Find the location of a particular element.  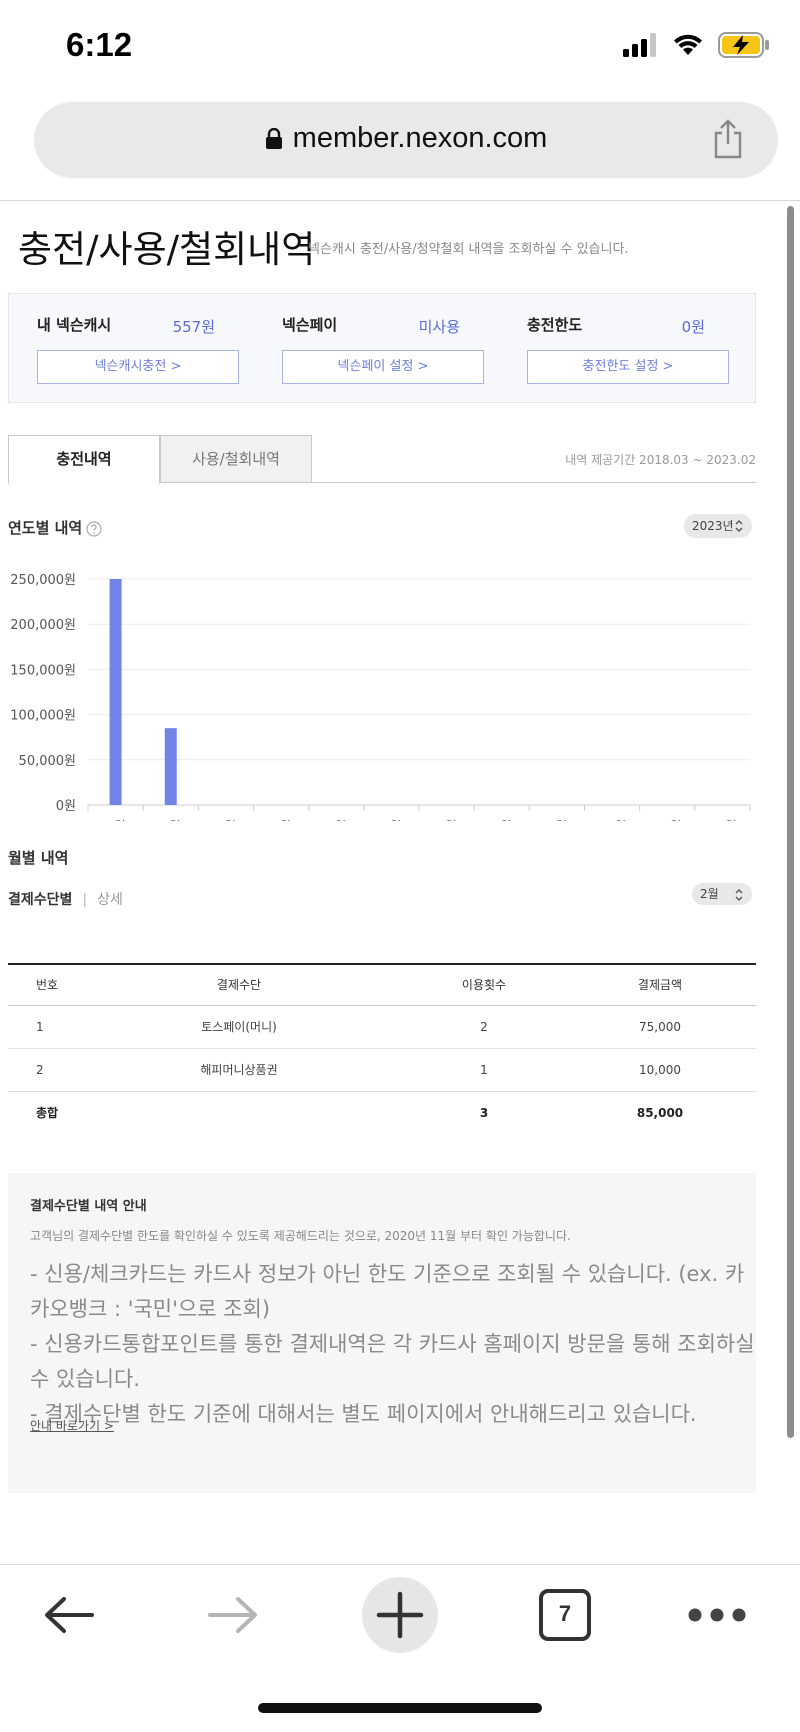

table-total-row: 총합 3 85,000 is located at coordinates (382, 1112).